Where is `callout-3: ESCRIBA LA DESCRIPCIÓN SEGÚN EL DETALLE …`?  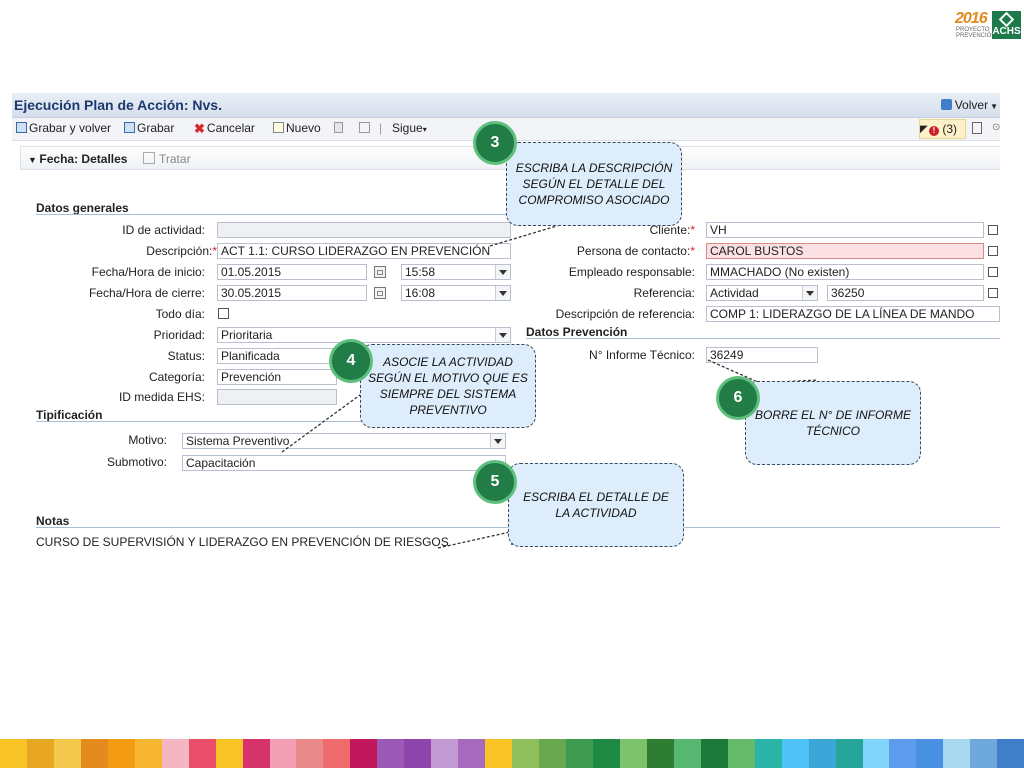 callout-3: ESCRIBA LA DESCRIPCIÓN SEGÚN EL DETALLE … is located at coordinates (594, 184).